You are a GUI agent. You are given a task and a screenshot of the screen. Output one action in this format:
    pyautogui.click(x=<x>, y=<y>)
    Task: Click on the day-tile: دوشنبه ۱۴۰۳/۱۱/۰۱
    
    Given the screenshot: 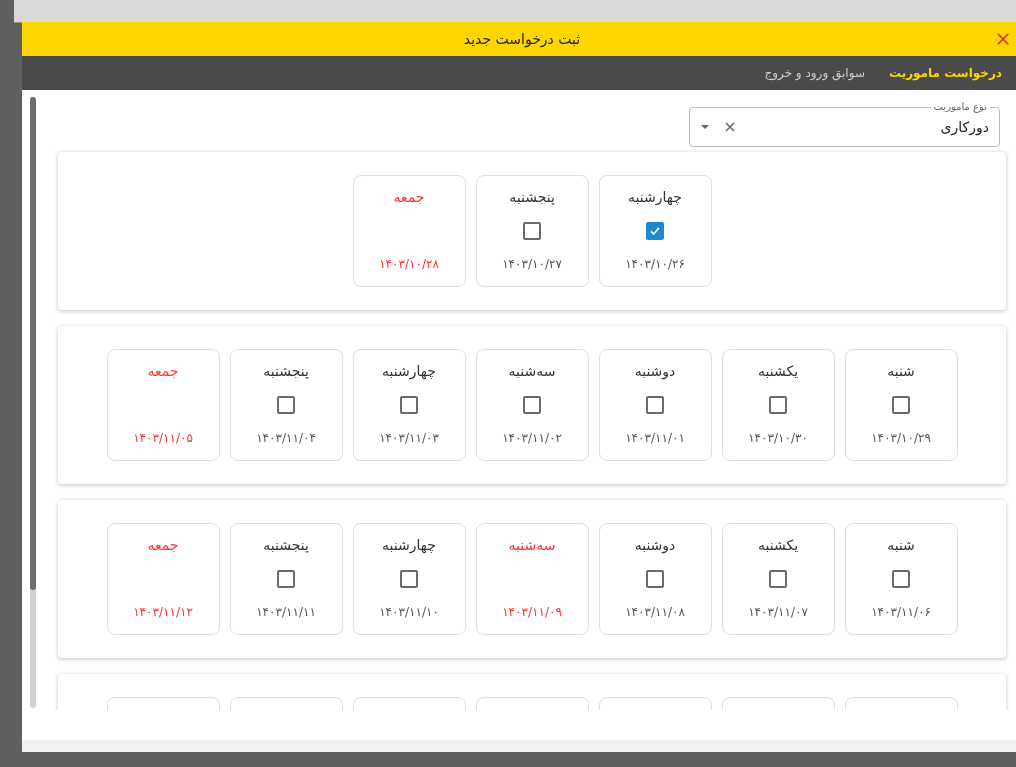 What is the action you would take?
    pyautogui.click(x=655, y=405)
    